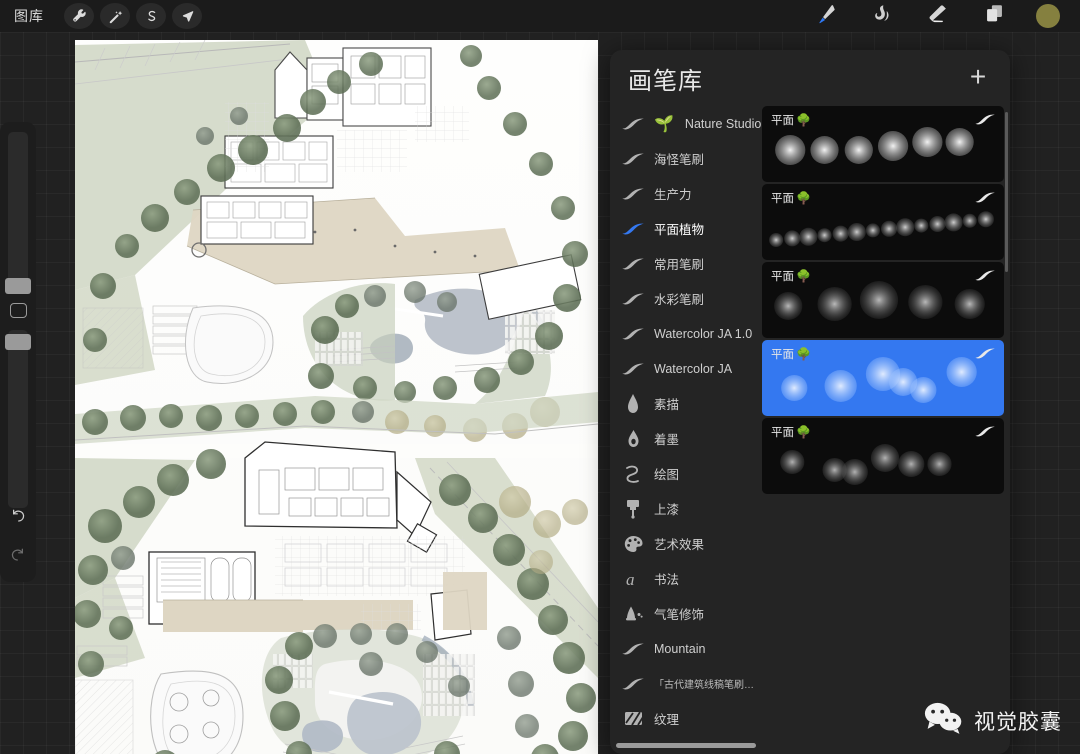  What do you see at coordinates (18, 342) in the screenshot?
I see `brush-opacity-slider-knob` at bounding box center [18, 342].